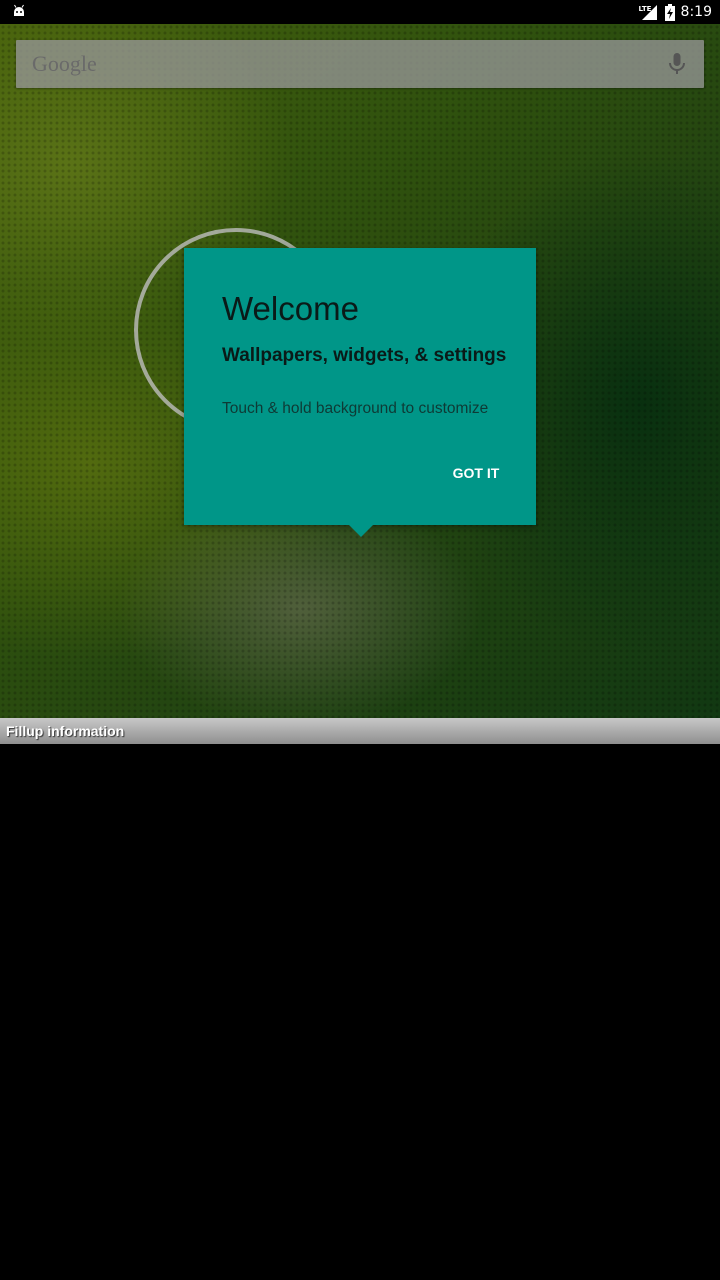 Image resolution: width=720 pixels, height=1280 pixels. What do you see at coordinates (361, 530) in the screenshot?
I see `cling-pointer-arrow` at bounding box center [361, 530].